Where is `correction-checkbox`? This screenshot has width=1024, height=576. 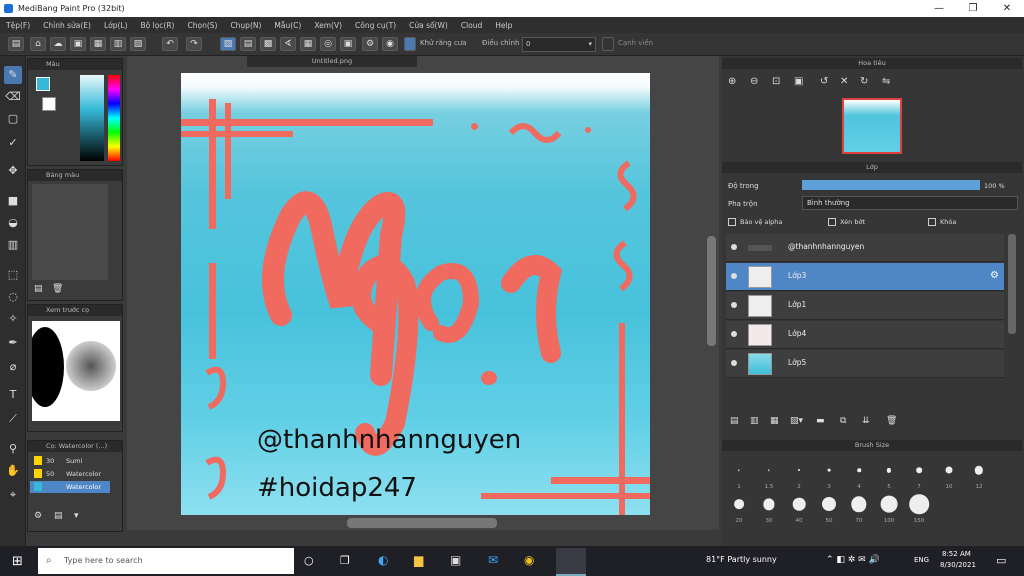 correction-checkbox is located at coordinates (410, 44).